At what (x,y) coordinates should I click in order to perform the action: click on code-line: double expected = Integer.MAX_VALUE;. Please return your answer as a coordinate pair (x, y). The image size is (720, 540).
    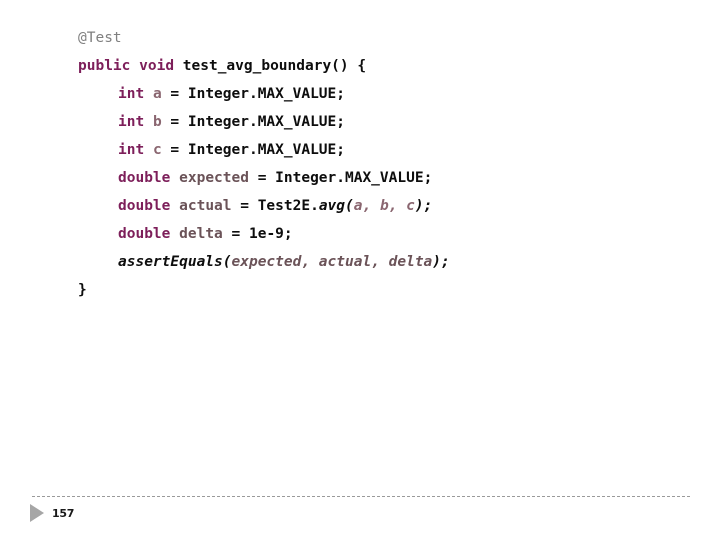
    Looking at the image, I should click on (378, 178).